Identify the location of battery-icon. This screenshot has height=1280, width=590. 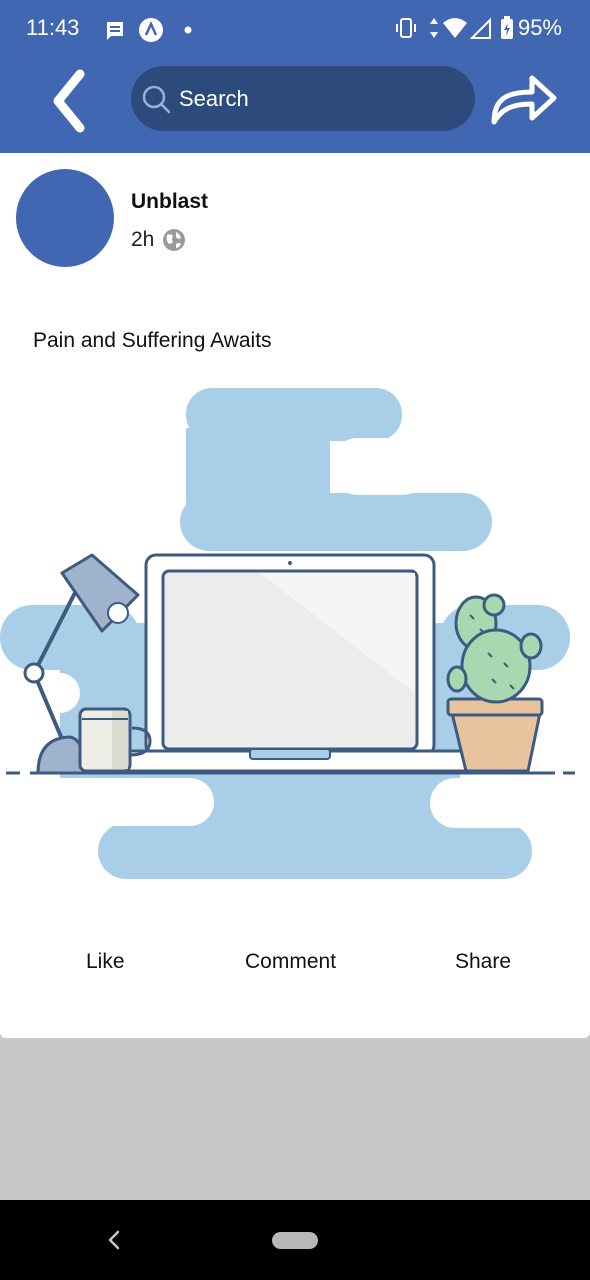
(507, 27).